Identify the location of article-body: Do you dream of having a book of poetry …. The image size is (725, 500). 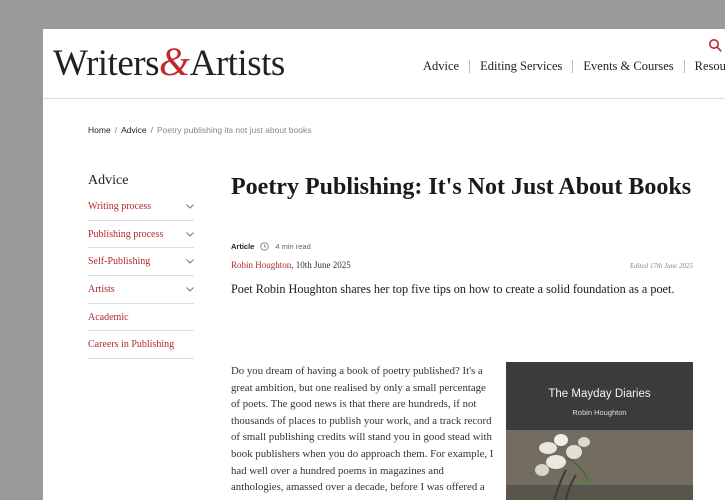
(362, 432).